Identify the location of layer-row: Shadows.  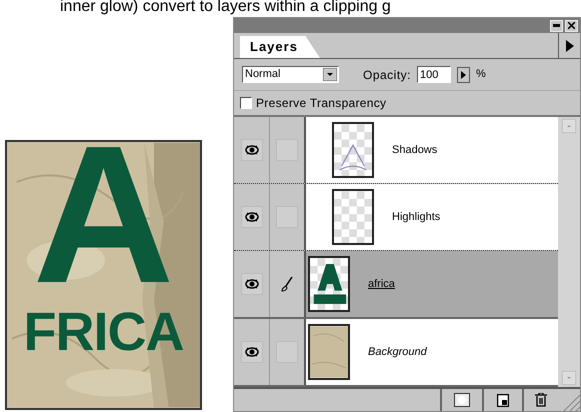
(432, 150).